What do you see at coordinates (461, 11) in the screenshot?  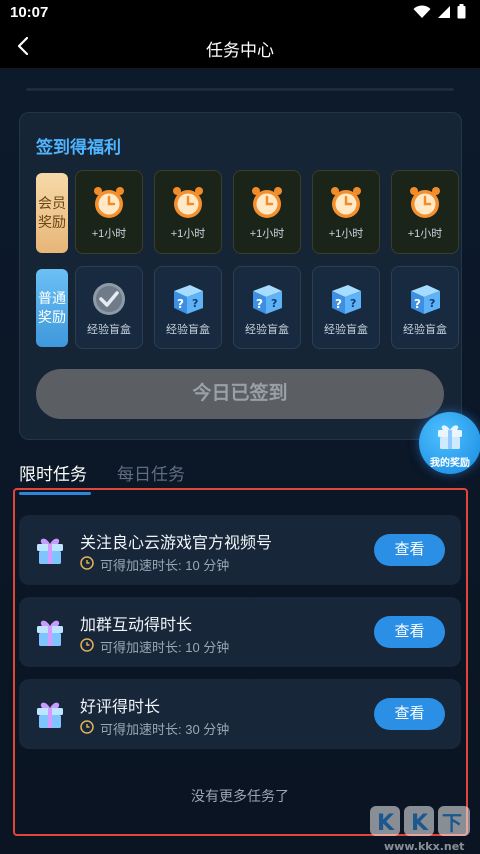 I see `battery-icon` at bounding box center [461, 11].